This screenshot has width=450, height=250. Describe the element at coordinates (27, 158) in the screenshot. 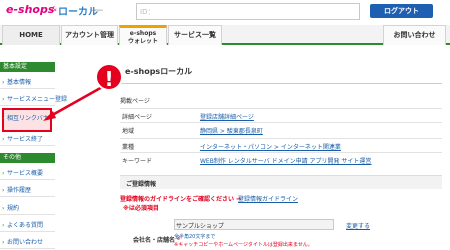

I see `sidebar-heading-other: その他` at that location.